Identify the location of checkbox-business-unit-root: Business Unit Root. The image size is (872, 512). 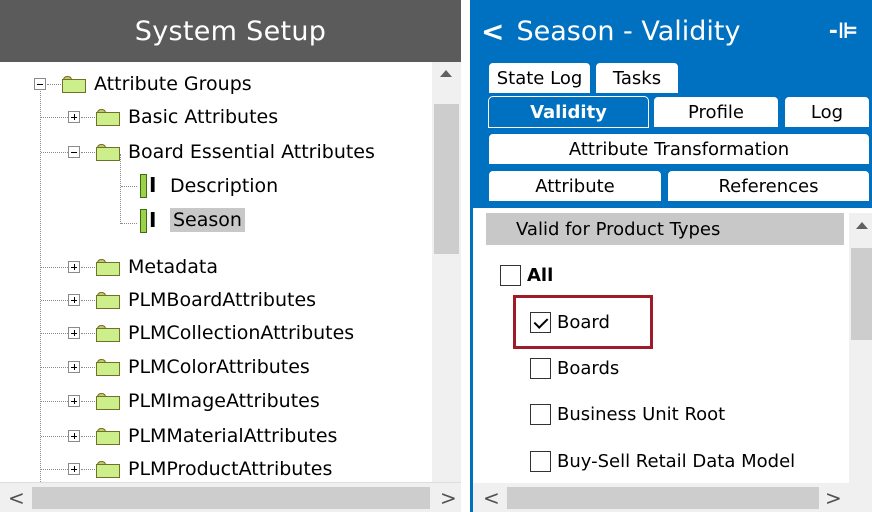
(627, 414).